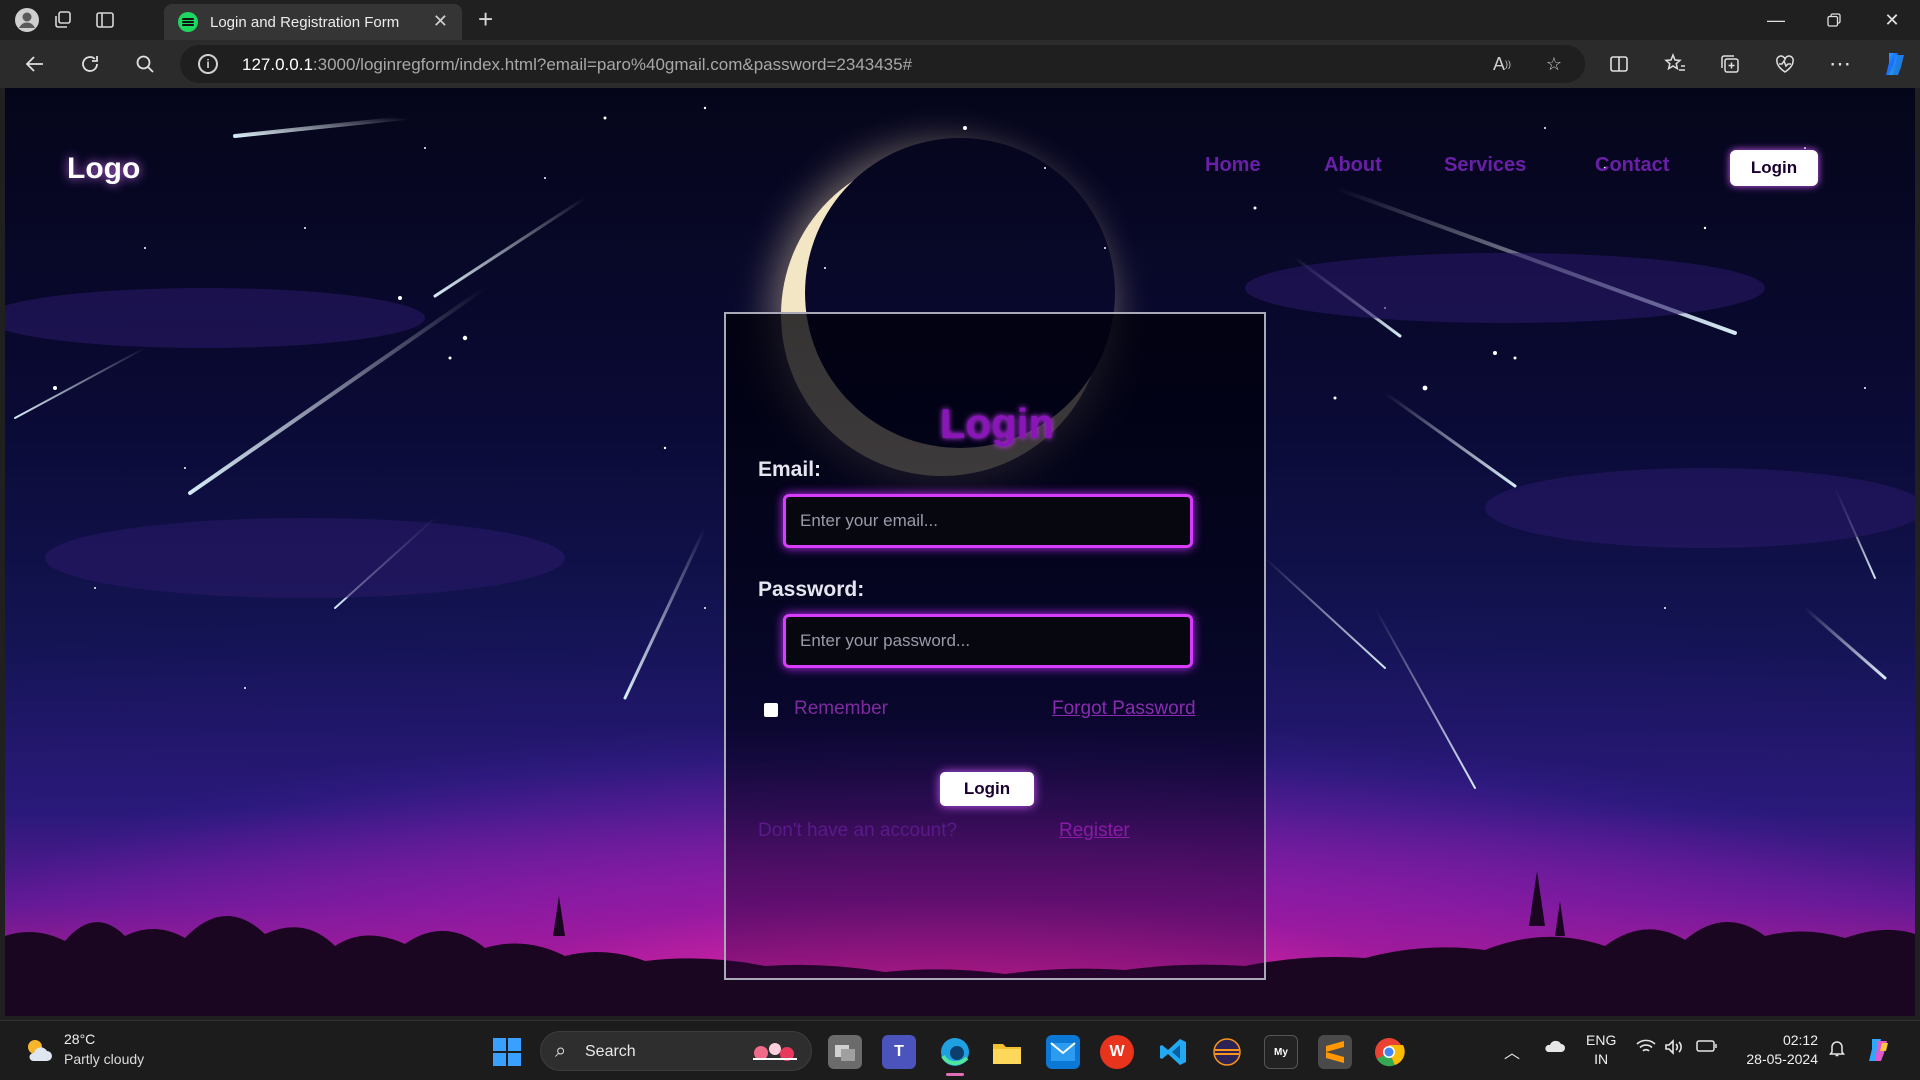 The height and width of the screenshot is (1080, 1920). I want to click on mysql-workbench-icon: My, so click(1281, 1052).